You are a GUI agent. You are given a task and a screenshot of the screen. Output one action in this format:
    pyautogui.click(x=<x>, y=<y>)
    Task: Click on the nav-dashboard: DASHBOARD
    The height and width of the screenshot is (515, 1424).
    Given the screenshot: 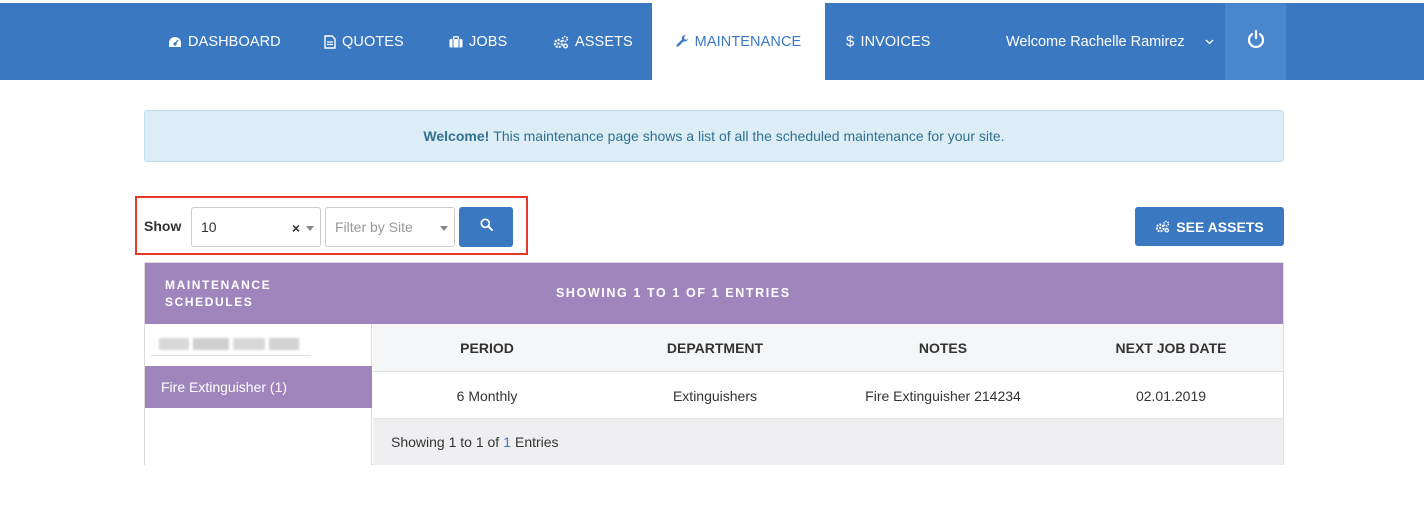 What is the action you would take?
    pyautogui.click(x=224, y=41)
    